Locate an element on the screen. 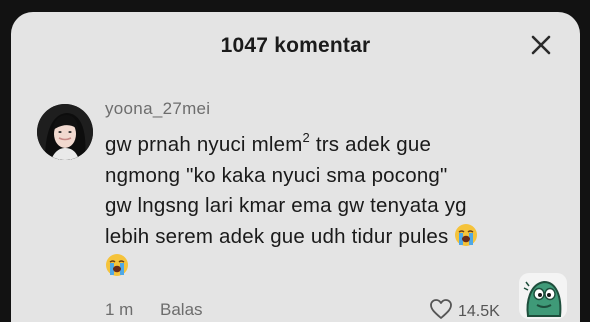 The width and height of the screenshot is (590, 322). comment-line-4-text: lebih serem adek gue udh tidur pules is located at coordinates (277, 236).